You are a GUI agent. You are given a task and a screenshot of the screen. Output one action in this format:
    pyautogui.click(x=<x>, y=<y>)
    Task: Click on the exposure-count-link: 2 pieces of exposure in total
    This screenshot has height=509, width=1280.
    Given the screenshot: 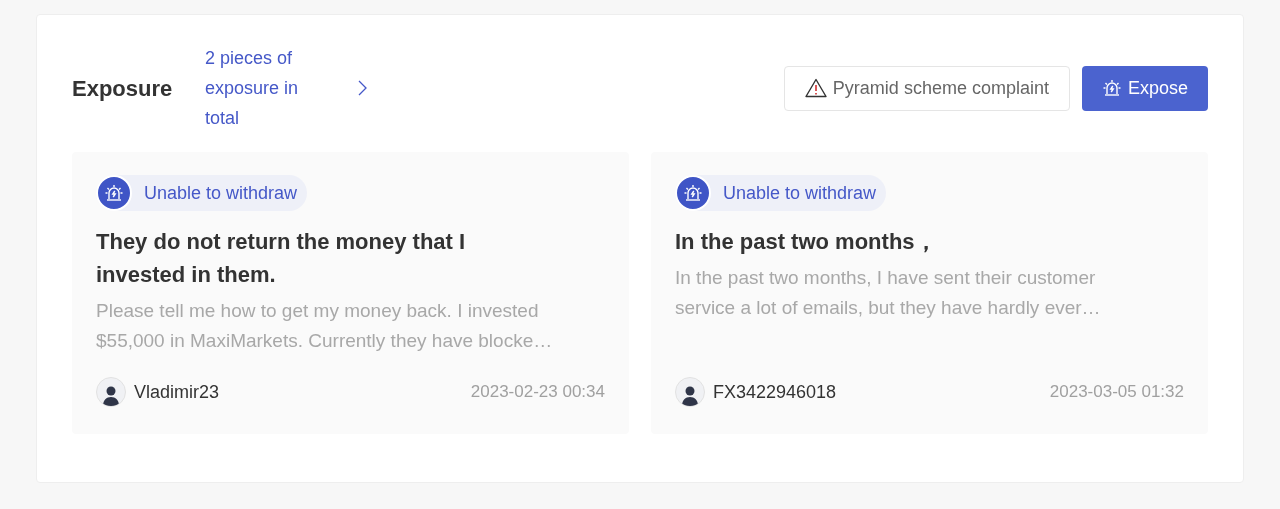 What is the action you would take?
    pyautogui.click(x=270, y=88)
    